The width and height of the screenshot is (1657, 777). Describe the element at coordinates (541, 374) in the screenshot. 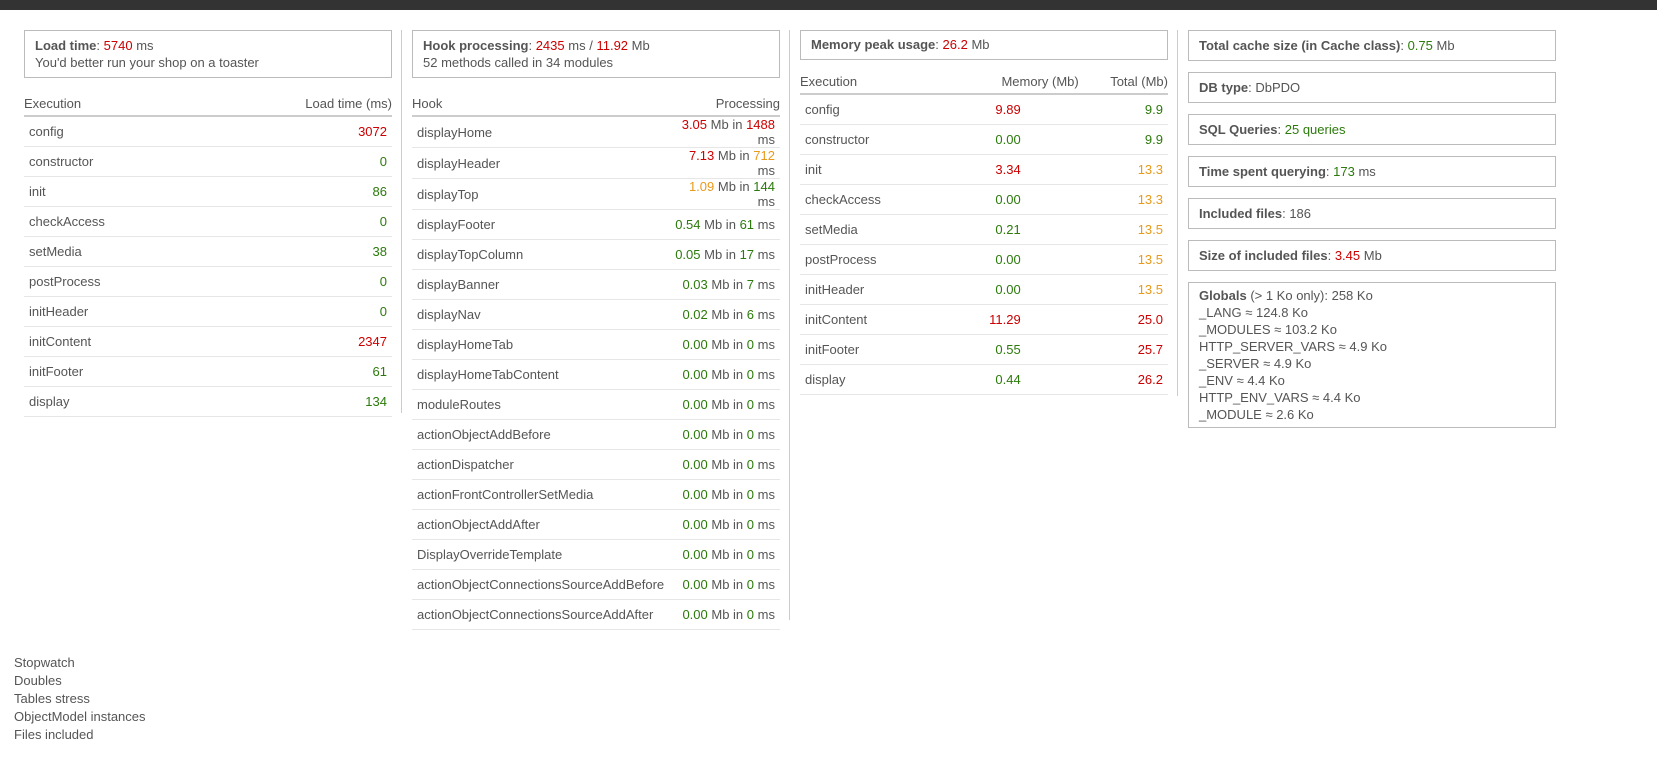

I see `hook-row-name: displayHomeTabContent` at that location.